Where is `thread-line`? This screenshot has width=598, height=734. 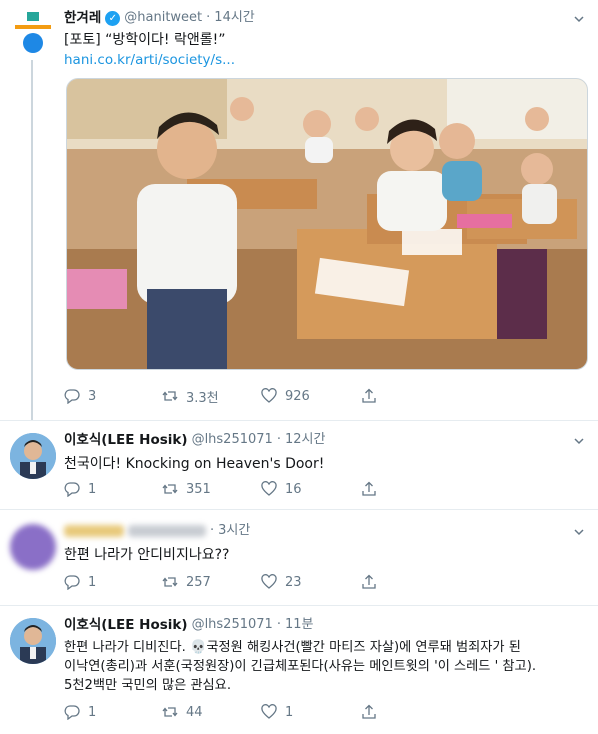 thread-line is located at coordinates (32, 240).